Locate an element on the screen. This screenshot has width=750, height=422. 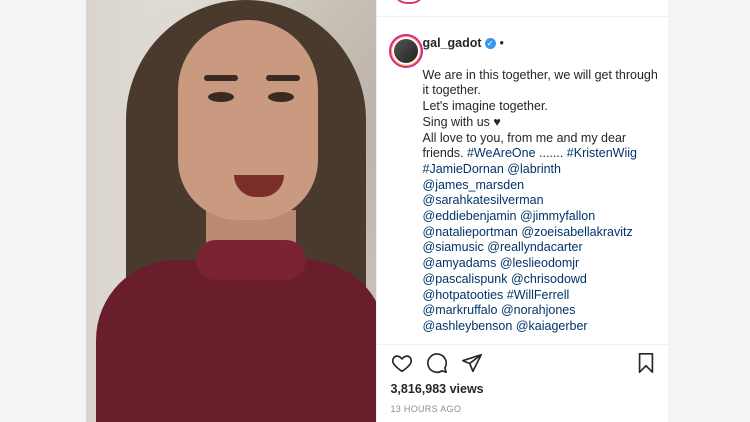
avatar is located at coordinates (405, 51).